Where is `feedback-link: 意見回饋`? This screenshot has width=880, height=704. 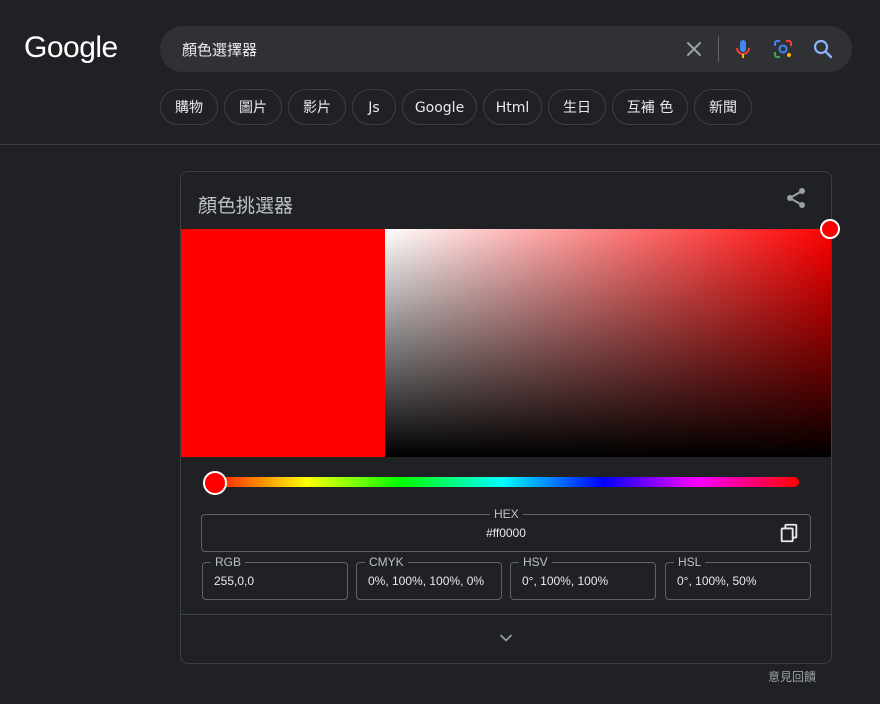 feedback-link: 意見回饋 is located at coordinates (792, 676).